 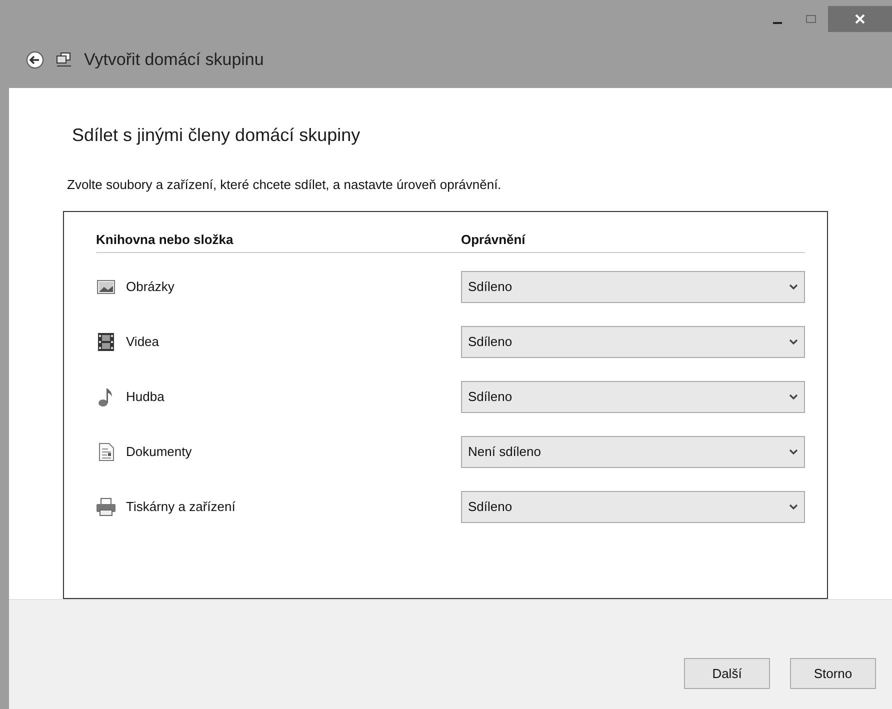 What do you see at coordinates (181, 507) in the screenshot?
I see `library-name: Tiskárny a zařízení` at bounding box center [181, 507].